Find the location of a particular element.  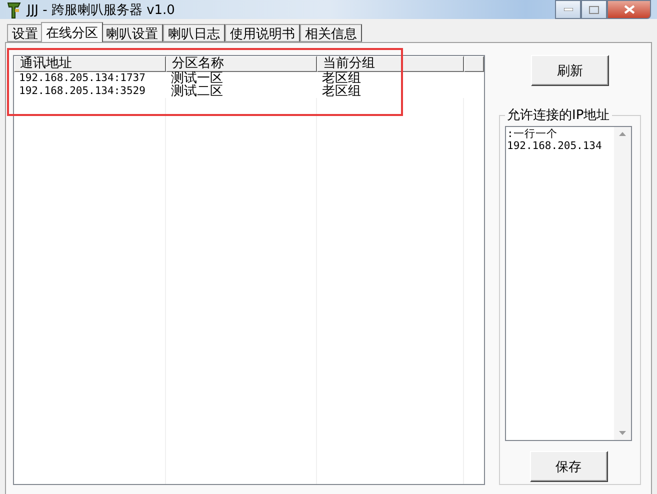

tab: 设置 is located at coordinates (25, 33).